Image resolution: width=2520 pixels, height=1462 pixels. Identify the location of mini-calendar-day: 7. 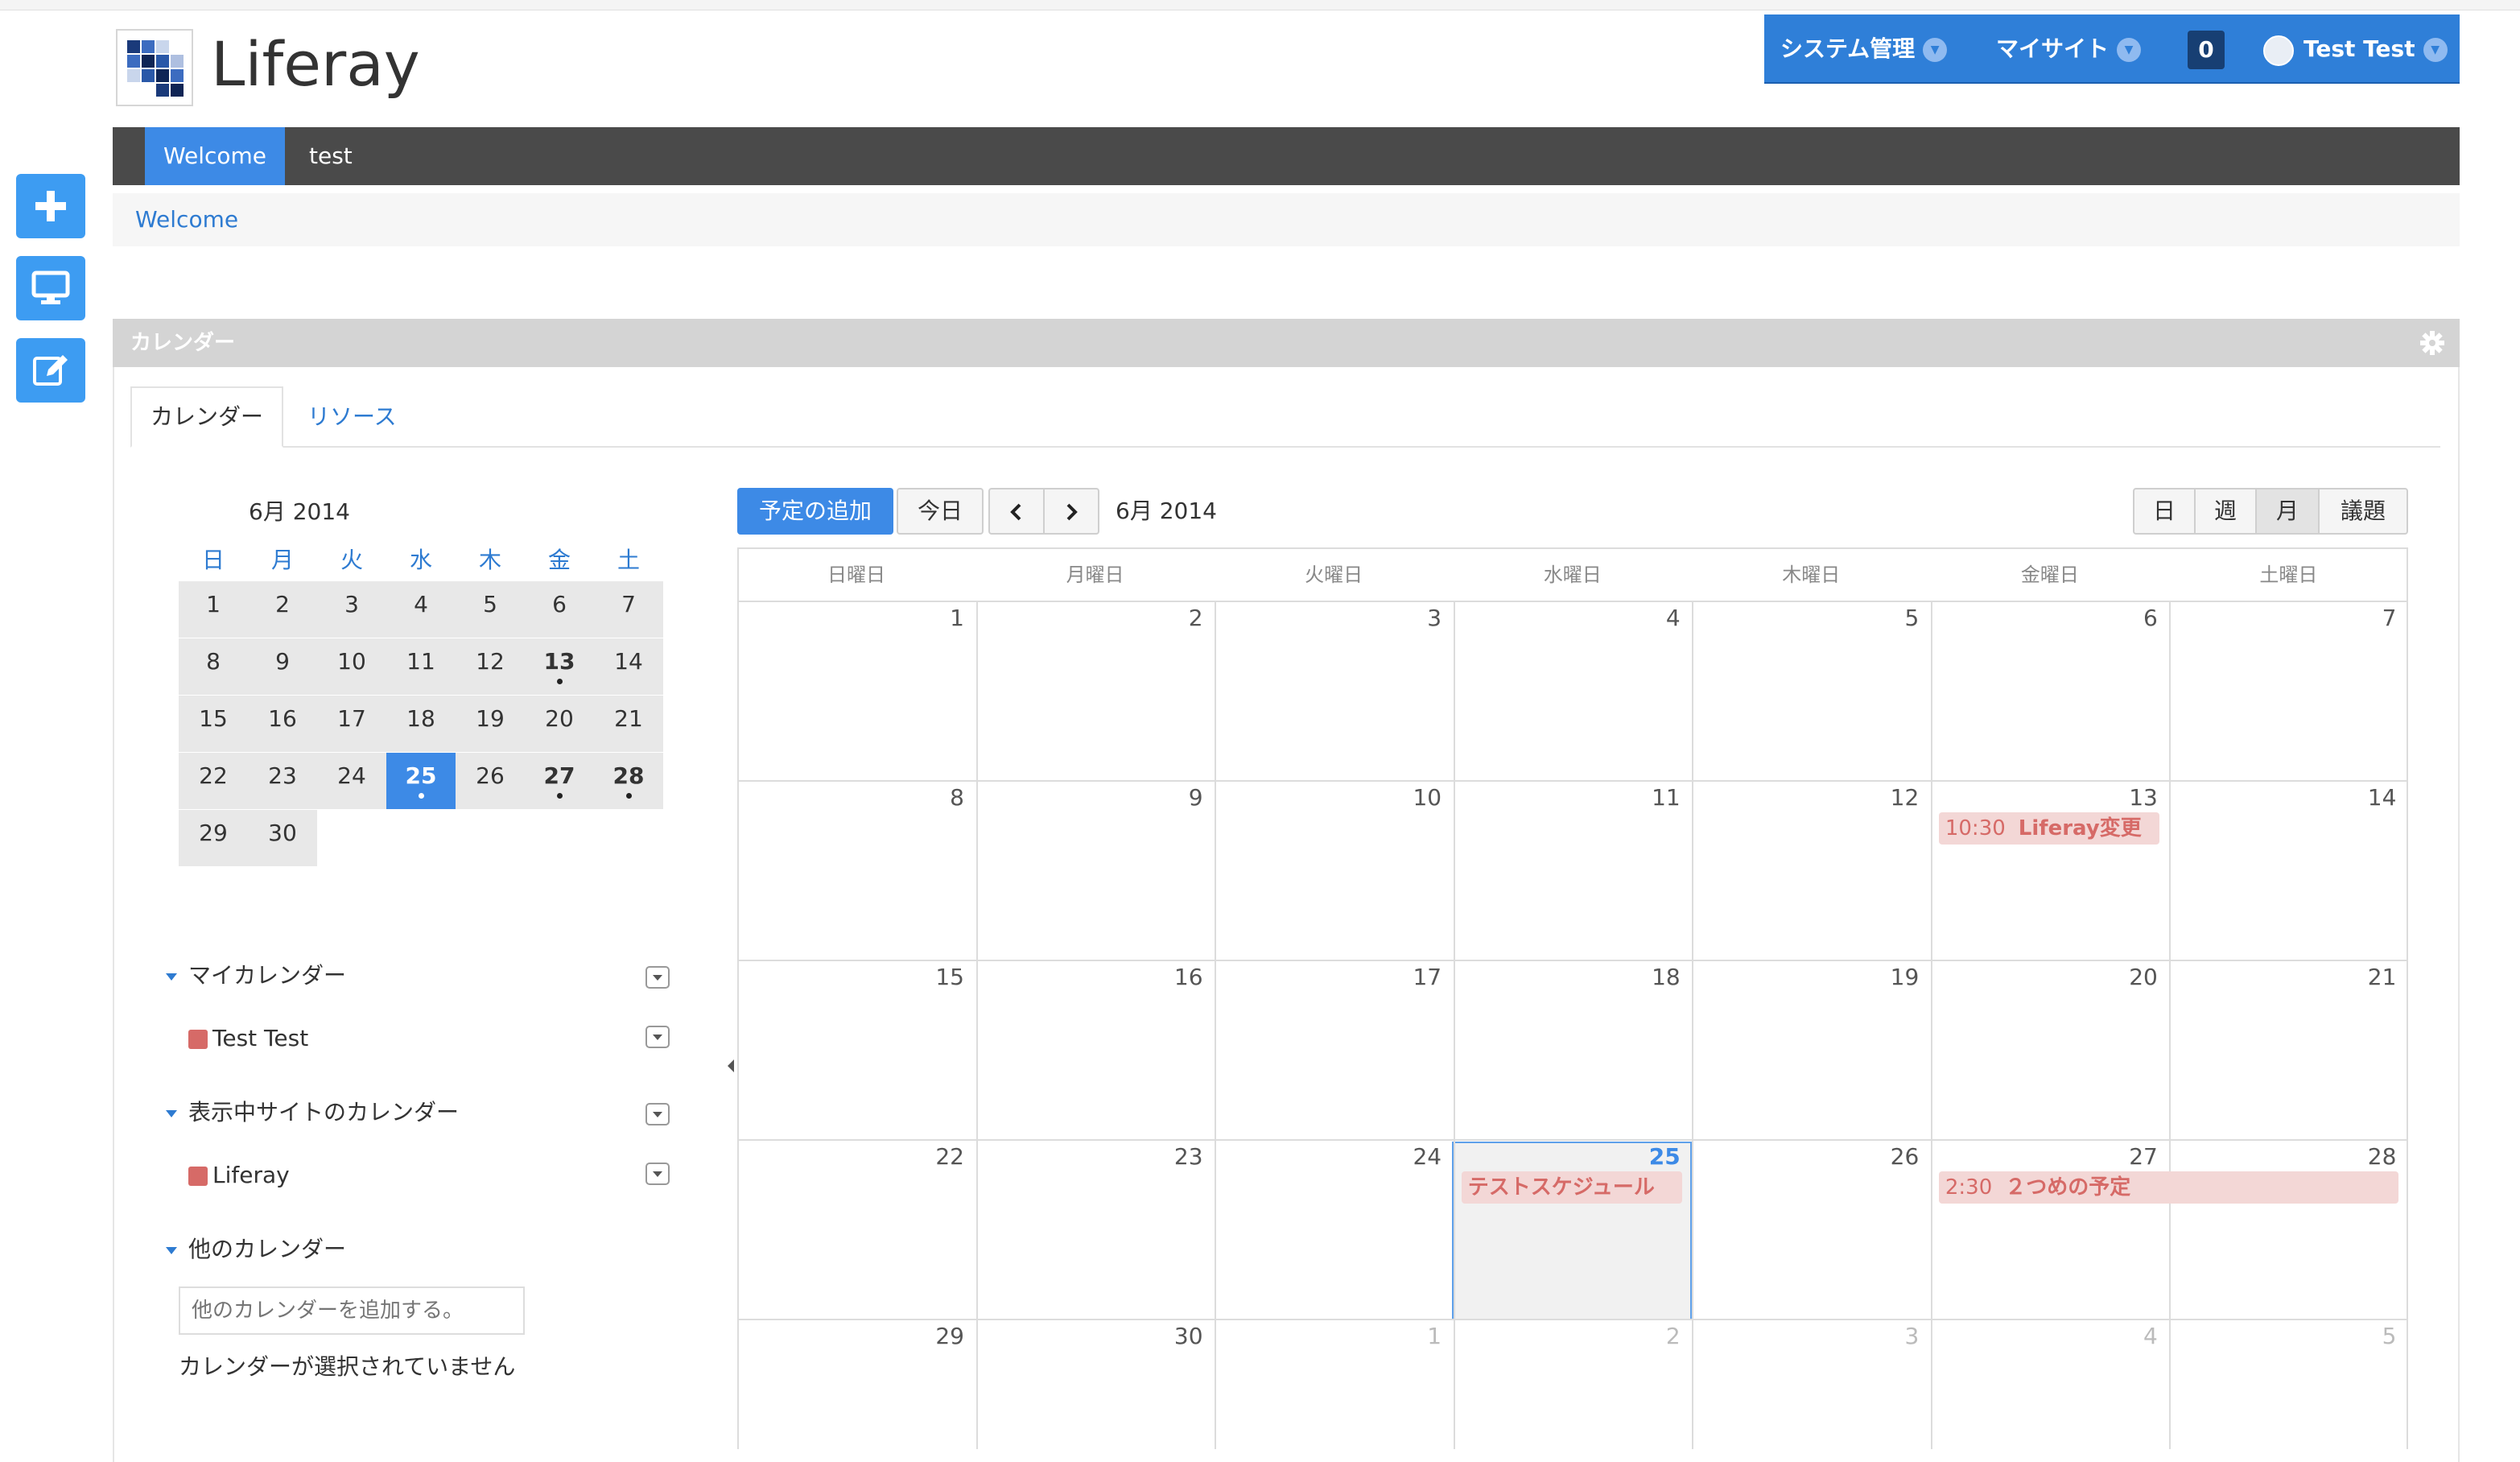
(628, 609).